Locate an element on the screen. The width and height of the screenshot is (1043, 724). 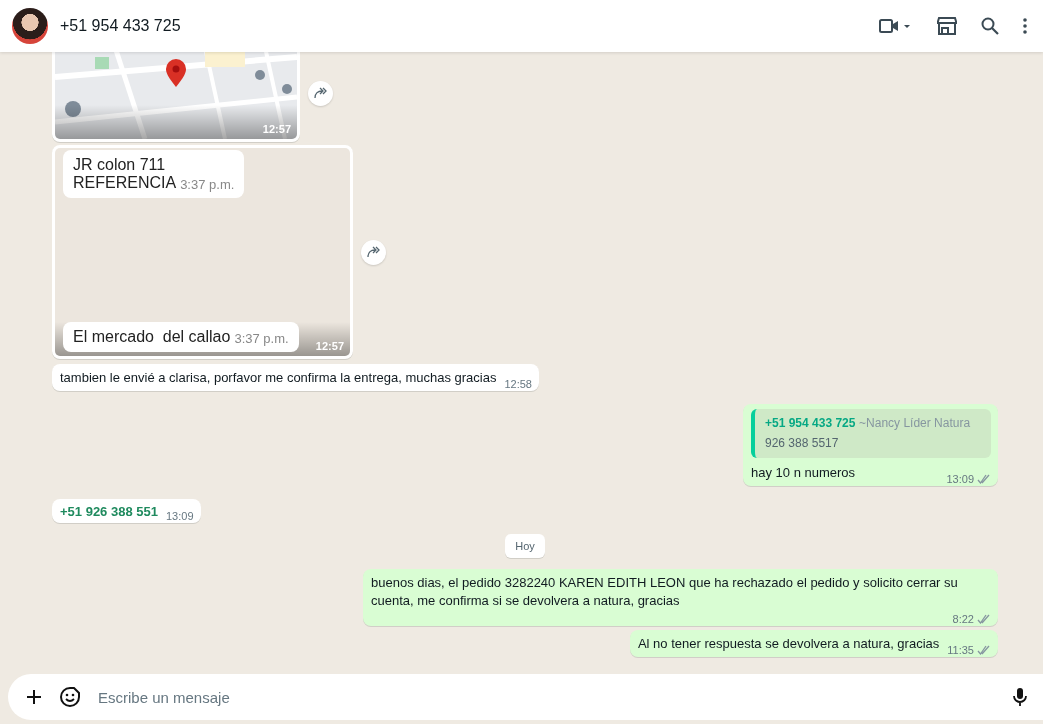
quote-text: 926 388 5517 is located at coordinates (802, 443).